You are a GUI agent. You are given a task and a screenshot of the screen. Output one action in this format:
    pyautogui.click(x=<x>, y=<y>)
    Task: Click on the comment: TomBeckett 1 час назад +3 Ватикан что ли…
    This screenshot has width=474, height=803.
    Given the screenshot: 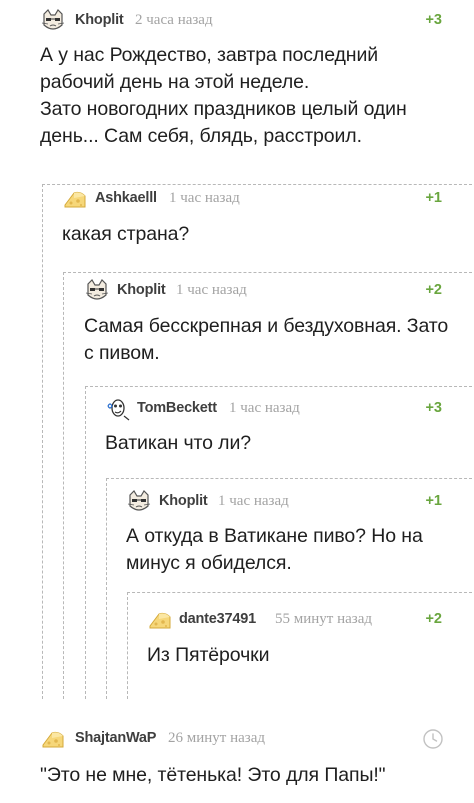 What is the action you would take?
    pyautogui.click(x=289, y=431)
    